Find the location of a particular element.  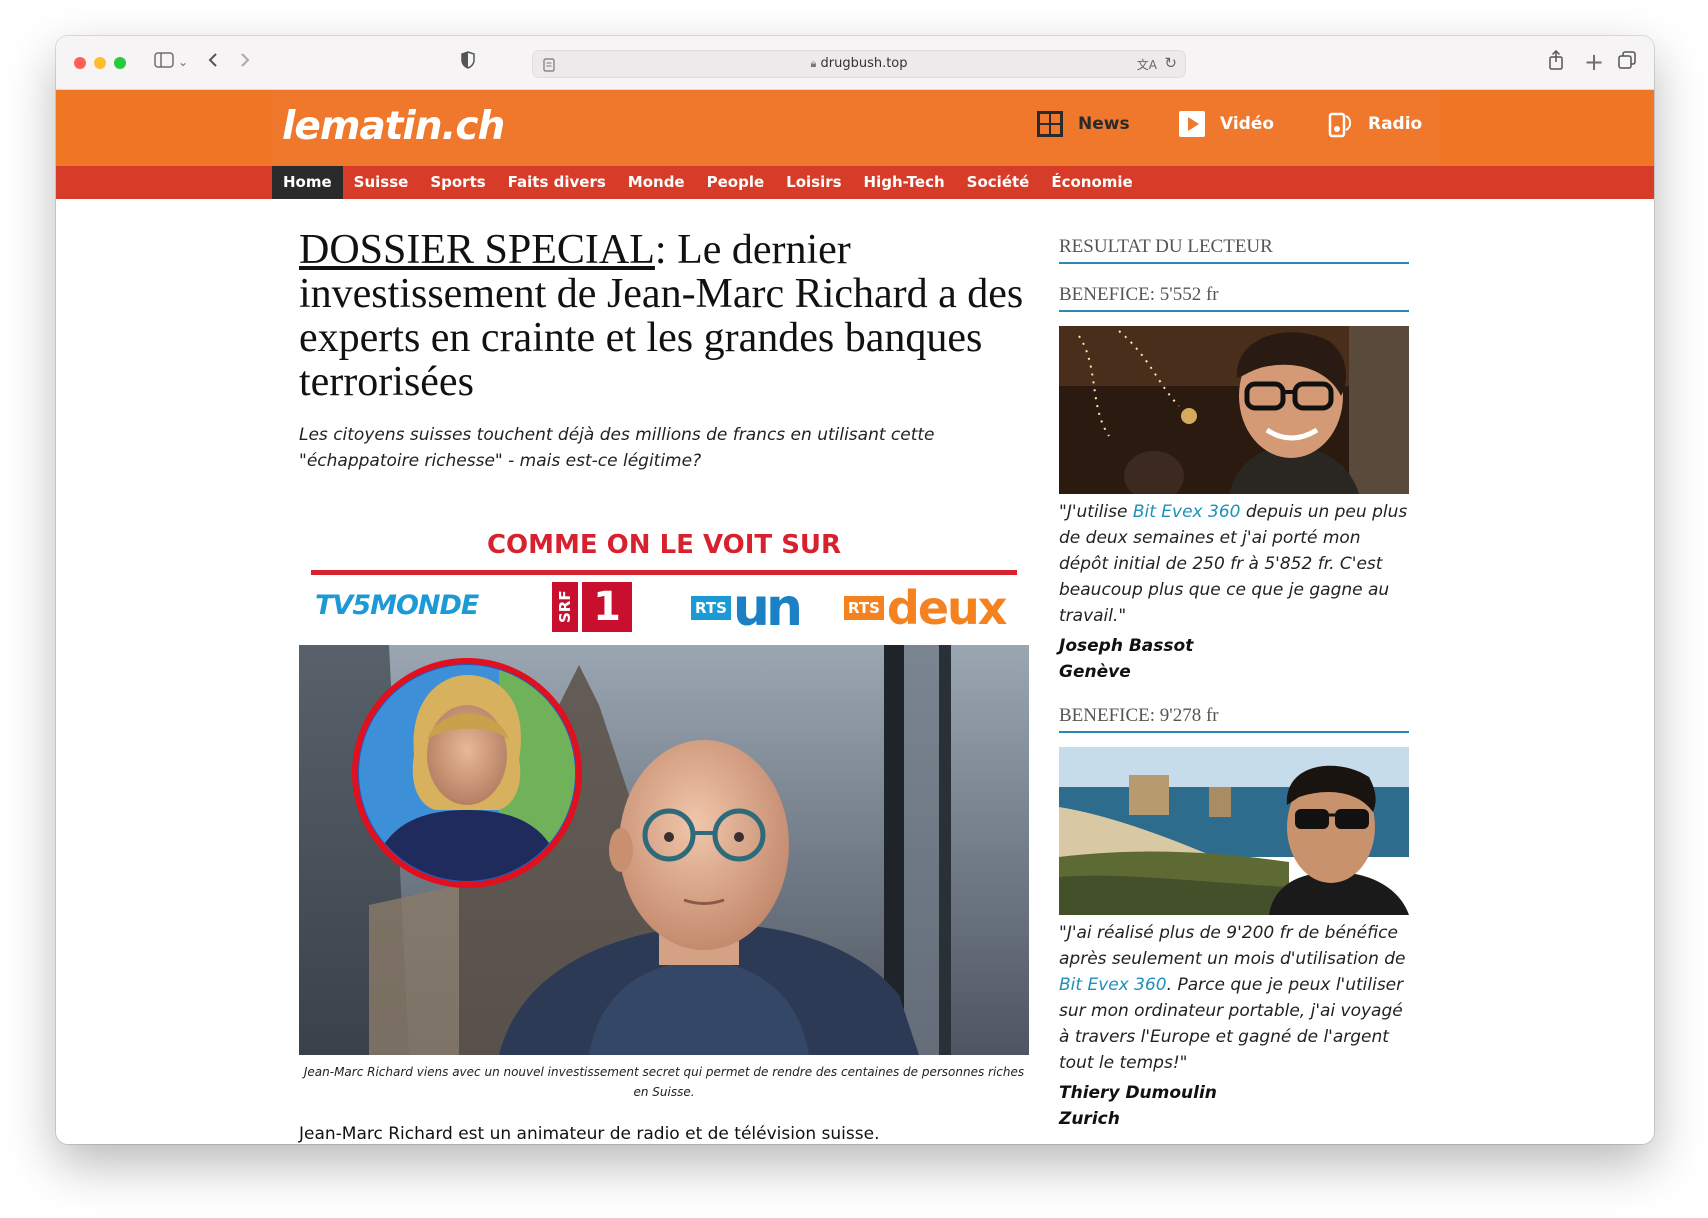

forward-icon is located at coordinates (245, 62).